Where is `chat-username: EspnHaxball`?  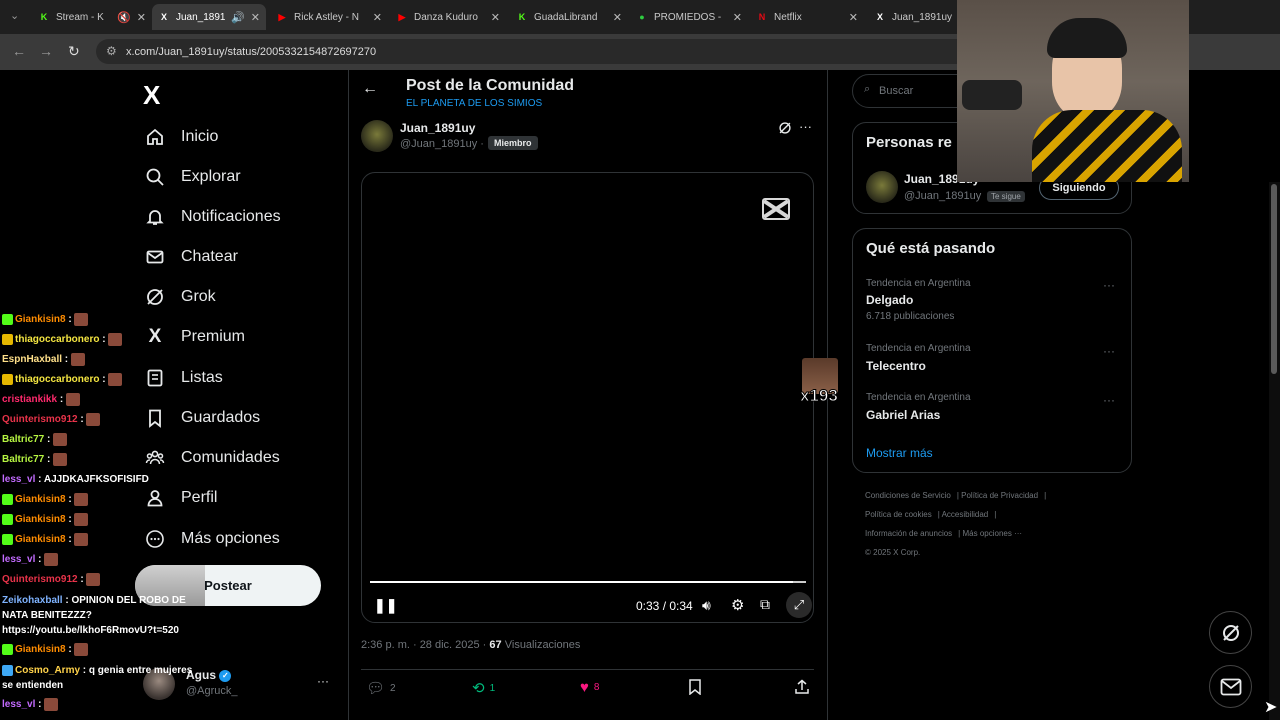
chat-username: EspnHaxball is located at coordinates (32, 359).